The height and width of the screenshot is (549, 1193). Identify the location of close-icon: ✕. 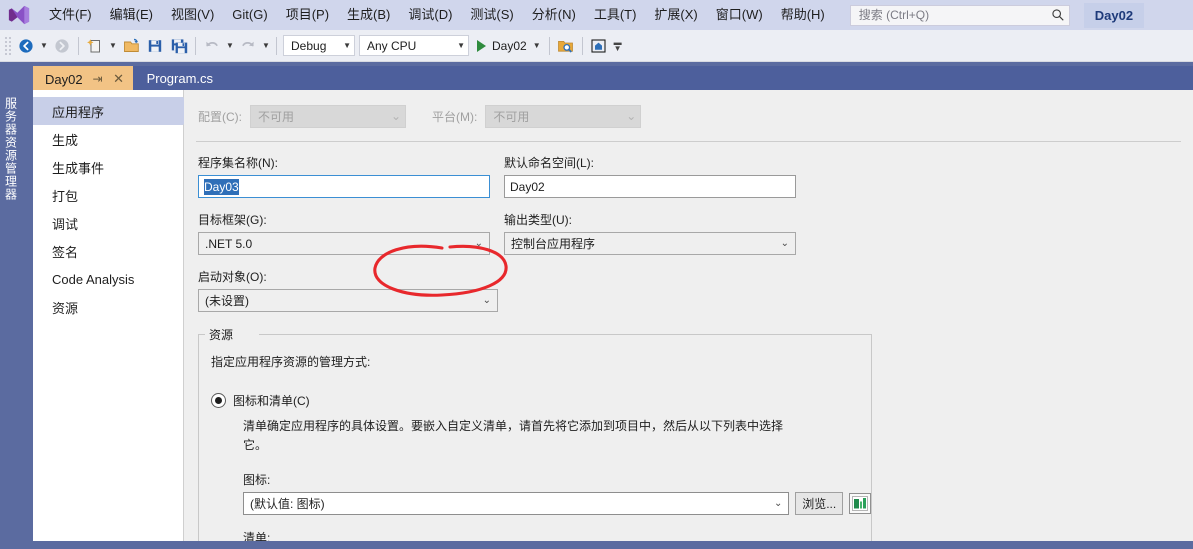
(119, 79).